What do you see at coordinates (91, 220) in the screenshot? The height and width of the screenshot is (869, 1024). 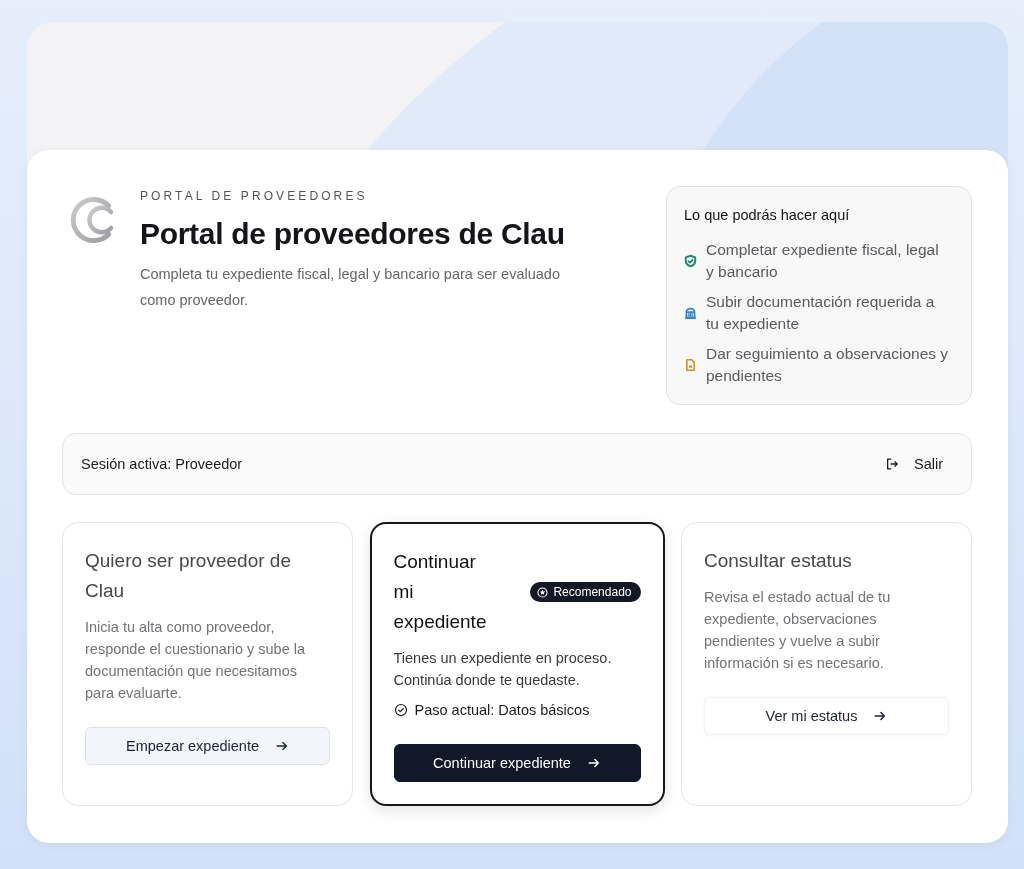 I see `logo-icon` at bounding box center [91, 220].